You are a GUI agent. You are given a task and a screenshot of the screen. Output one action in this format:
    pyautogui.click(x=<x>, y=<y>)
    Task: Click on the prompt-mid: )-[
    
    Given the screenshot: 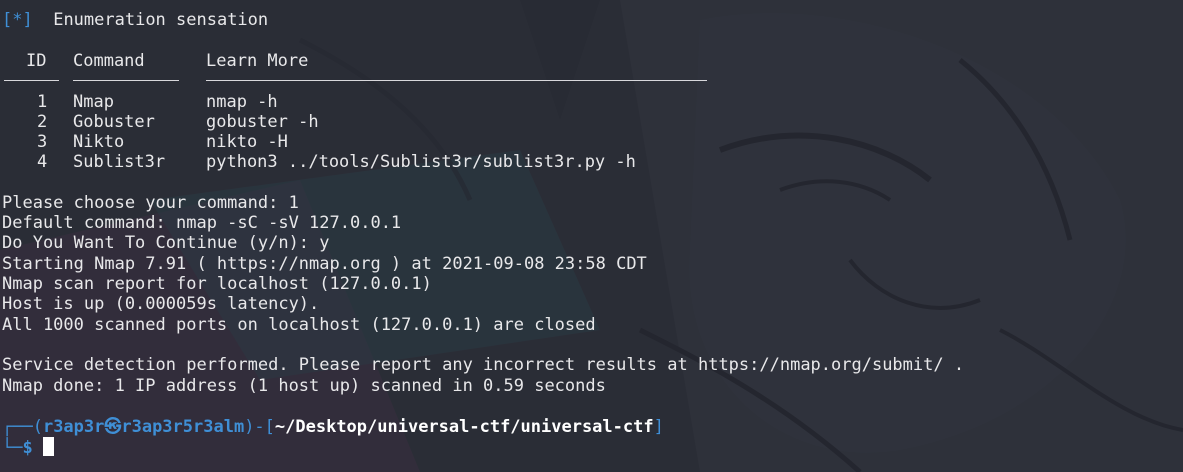 What is the action you would take?
    pyautogui.click(x=259, y=427)
    